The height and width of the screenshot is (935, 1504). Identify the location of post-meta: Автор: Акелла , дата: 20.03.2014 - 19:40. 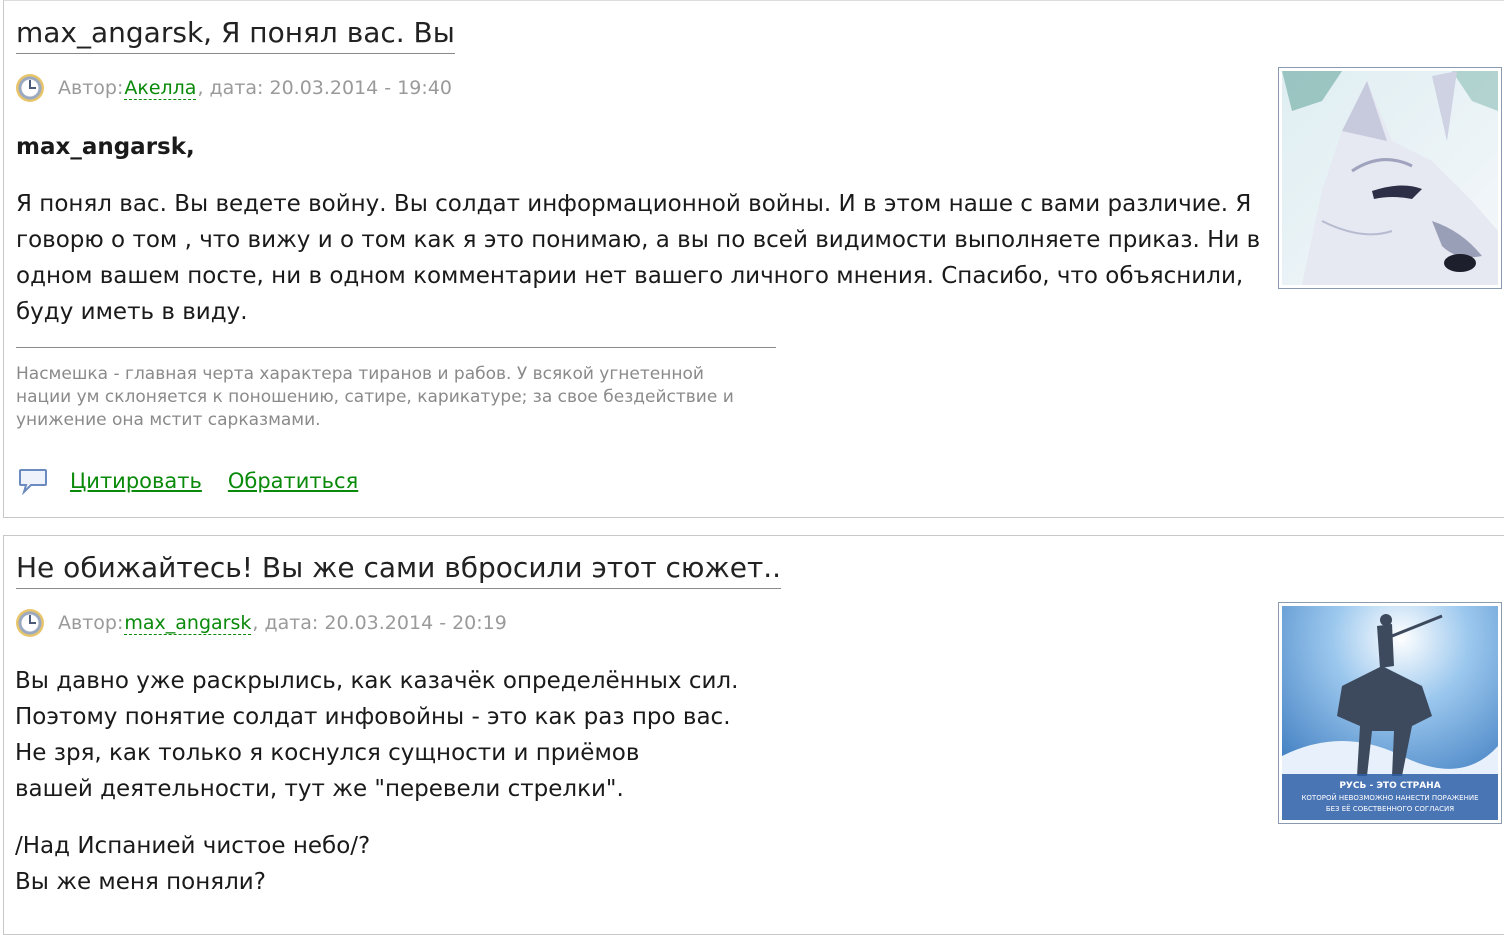
(234, 88).